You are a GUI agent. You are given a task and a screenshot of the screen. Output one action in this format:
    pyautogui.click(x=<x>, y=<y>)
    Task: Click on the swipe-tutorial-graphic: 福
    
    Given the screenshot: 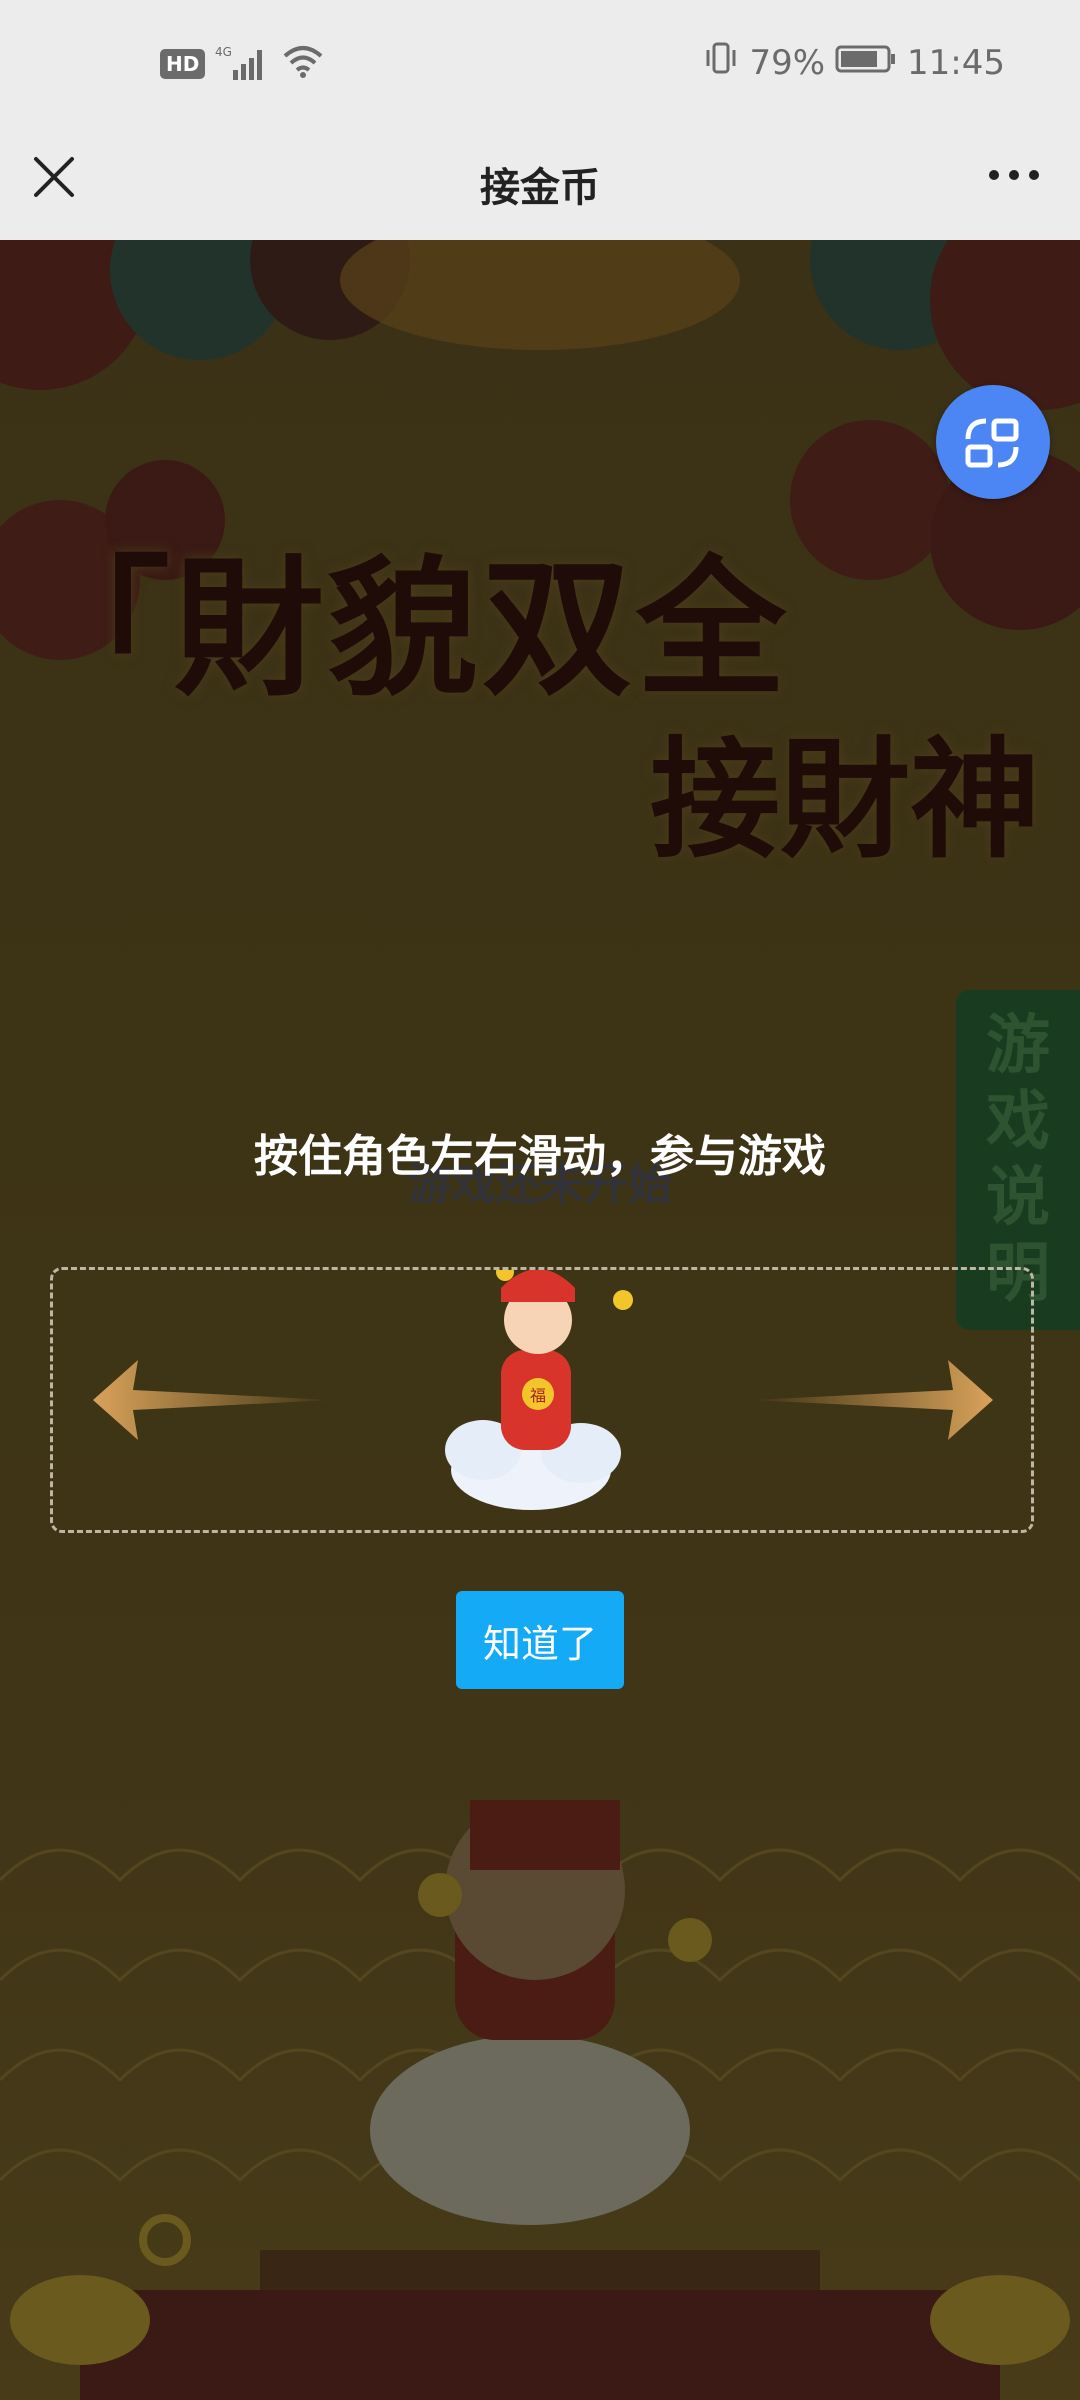 What is the action you would take?
    pyautogui.click(x=543, y=1386)
    